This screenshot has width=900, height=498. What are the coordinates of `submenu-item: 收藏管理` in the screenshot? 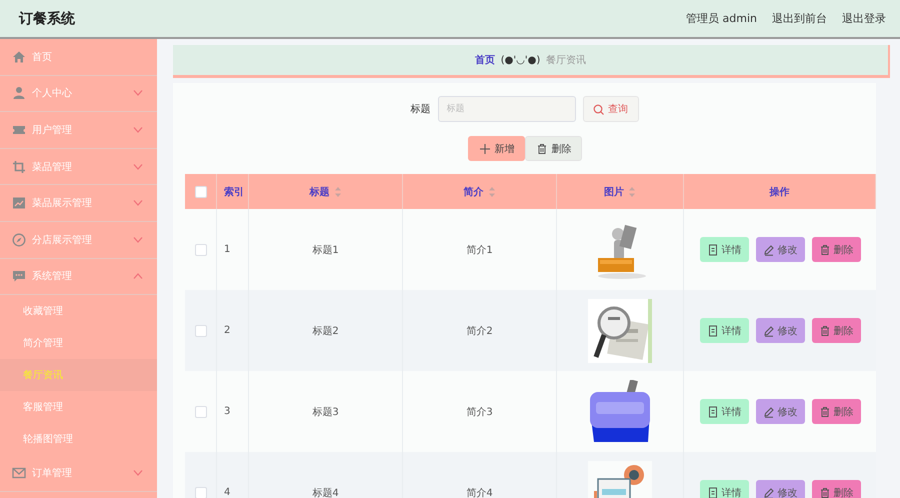 It's located at (78, 311).